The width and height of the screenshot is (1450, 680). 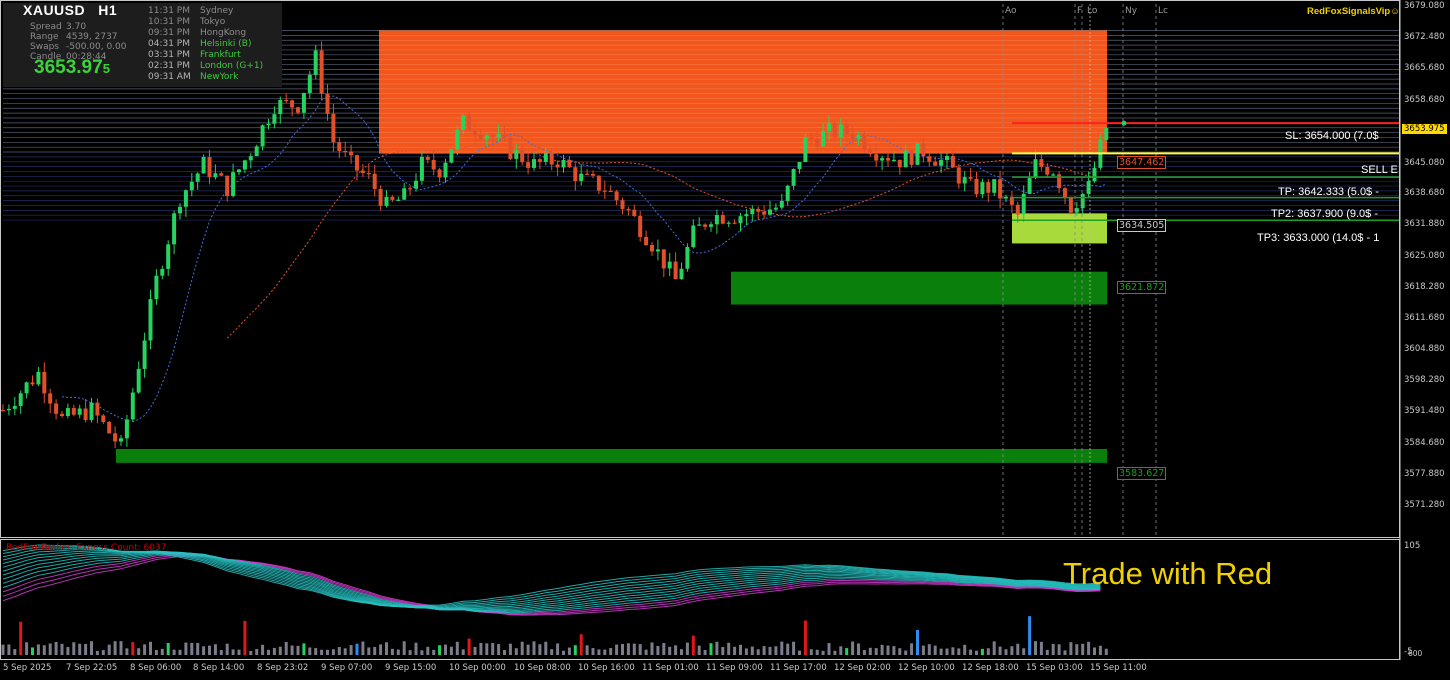 What do you see at coordinates (1424, 68) in the screenshot?
I see `price-tick-label: 3665.680` at bounding box center [1424, 68].